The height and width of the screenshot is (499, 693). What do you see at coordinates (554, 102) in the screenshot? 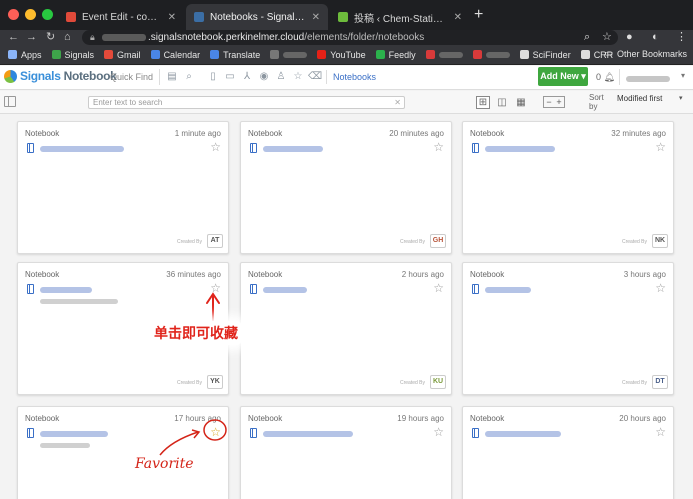
I see `zoom-control: − +` at bounding box center [554, 102].